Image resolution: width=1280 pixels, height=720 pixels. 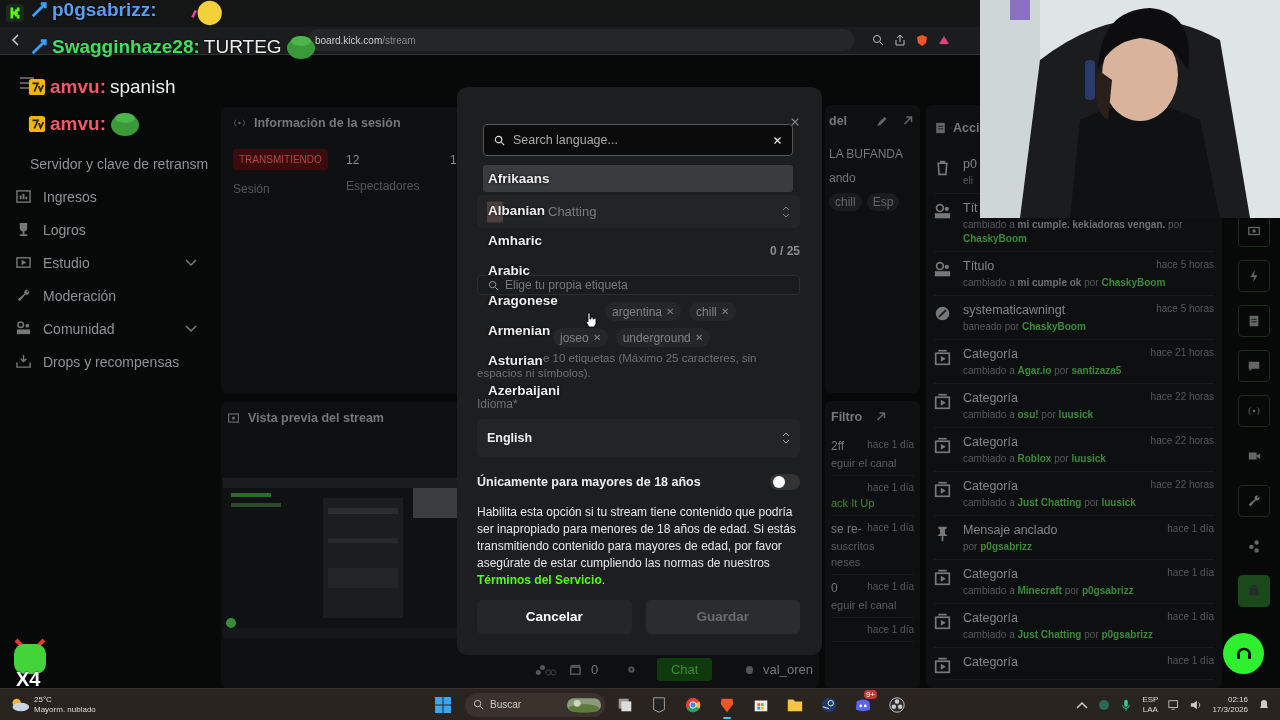 I want to click on action-detail: cambiado a mi cumple ok por ChaskyBoom, so click(x=1065, y=283).